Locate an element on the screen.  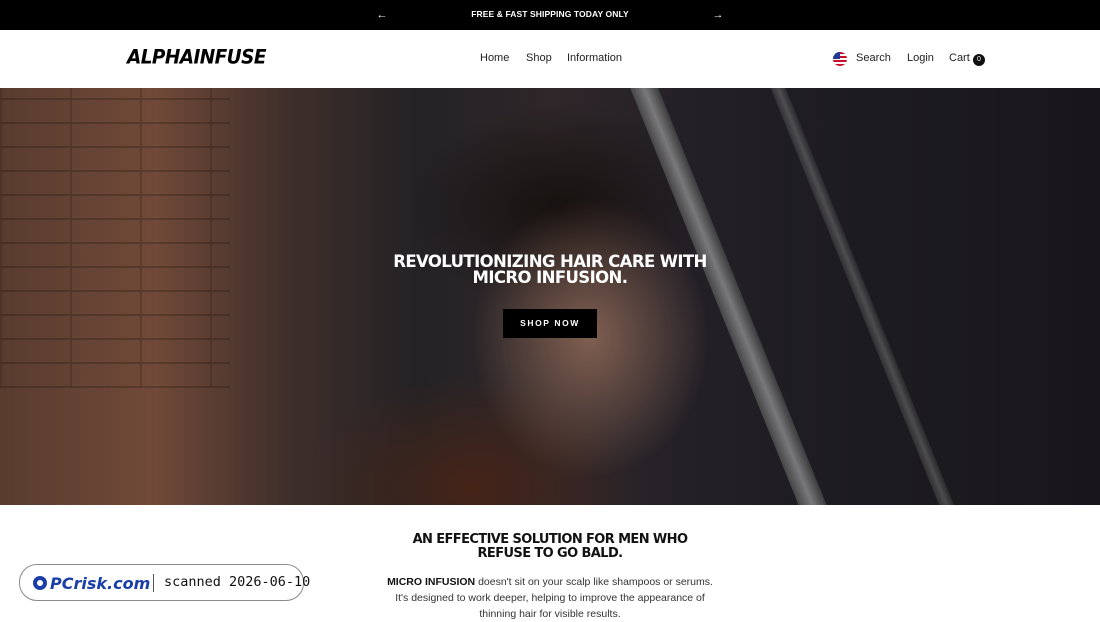
search-link: Search is located at coordinates (873, 58).